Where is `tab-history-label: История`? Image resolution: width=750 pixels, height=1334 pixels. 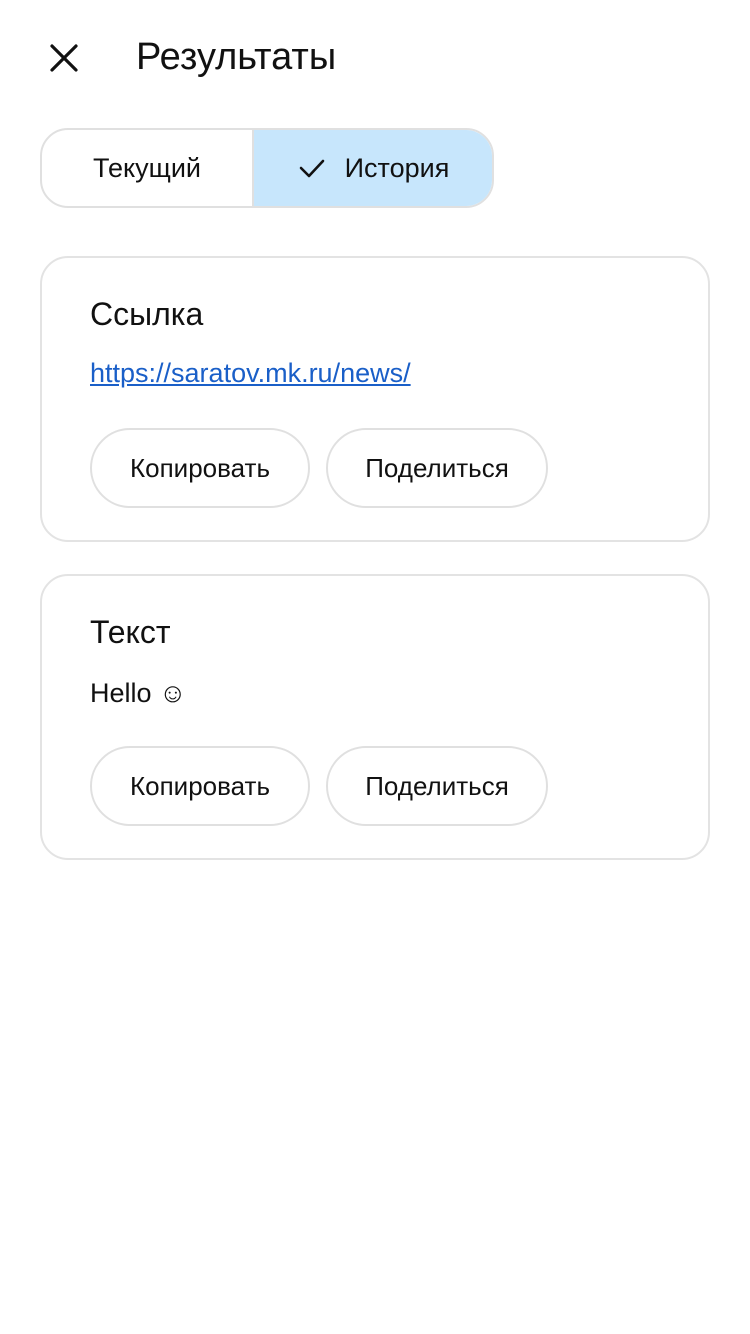 tab-history-label: История is located at coordinates (397, 167).